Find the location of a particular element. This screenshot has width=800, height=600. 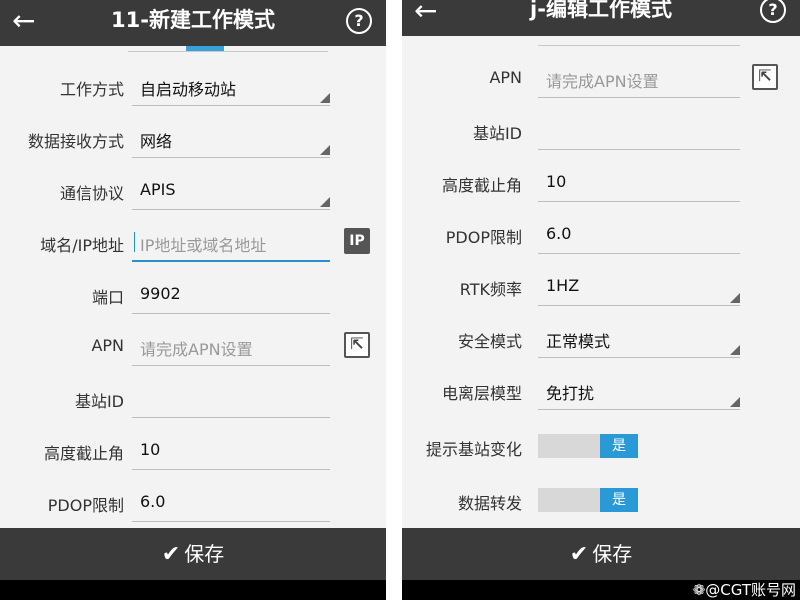

row-port: 端口 9902 is located at coordinates (193, 296).